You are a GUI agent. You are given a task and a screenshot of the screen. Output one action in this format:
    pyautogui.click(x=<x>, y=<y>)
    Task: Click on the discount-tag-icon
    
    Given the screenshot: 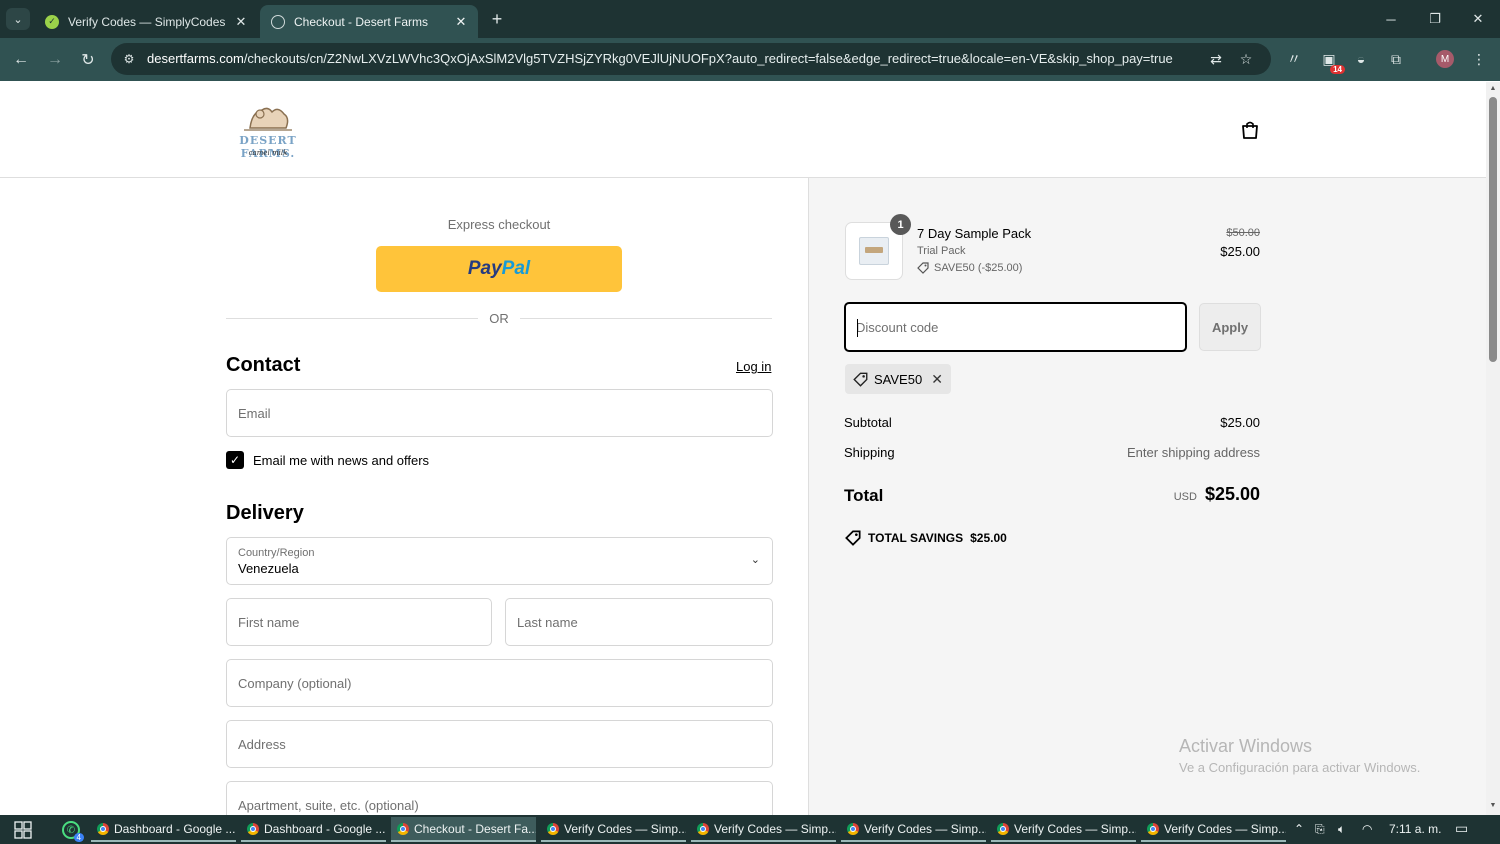 What is the action you would take?
    pyautogui.click(x=923, y=268)
    